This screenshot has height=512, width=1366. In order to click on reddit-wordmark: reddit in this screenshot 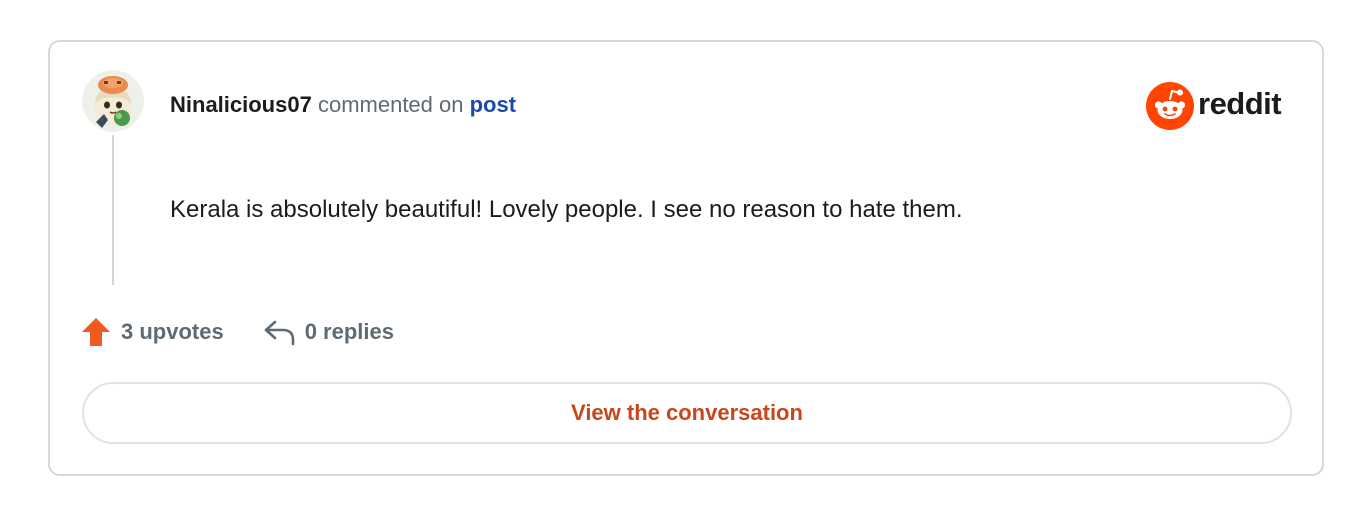, I will do `click(1240, 103)`.